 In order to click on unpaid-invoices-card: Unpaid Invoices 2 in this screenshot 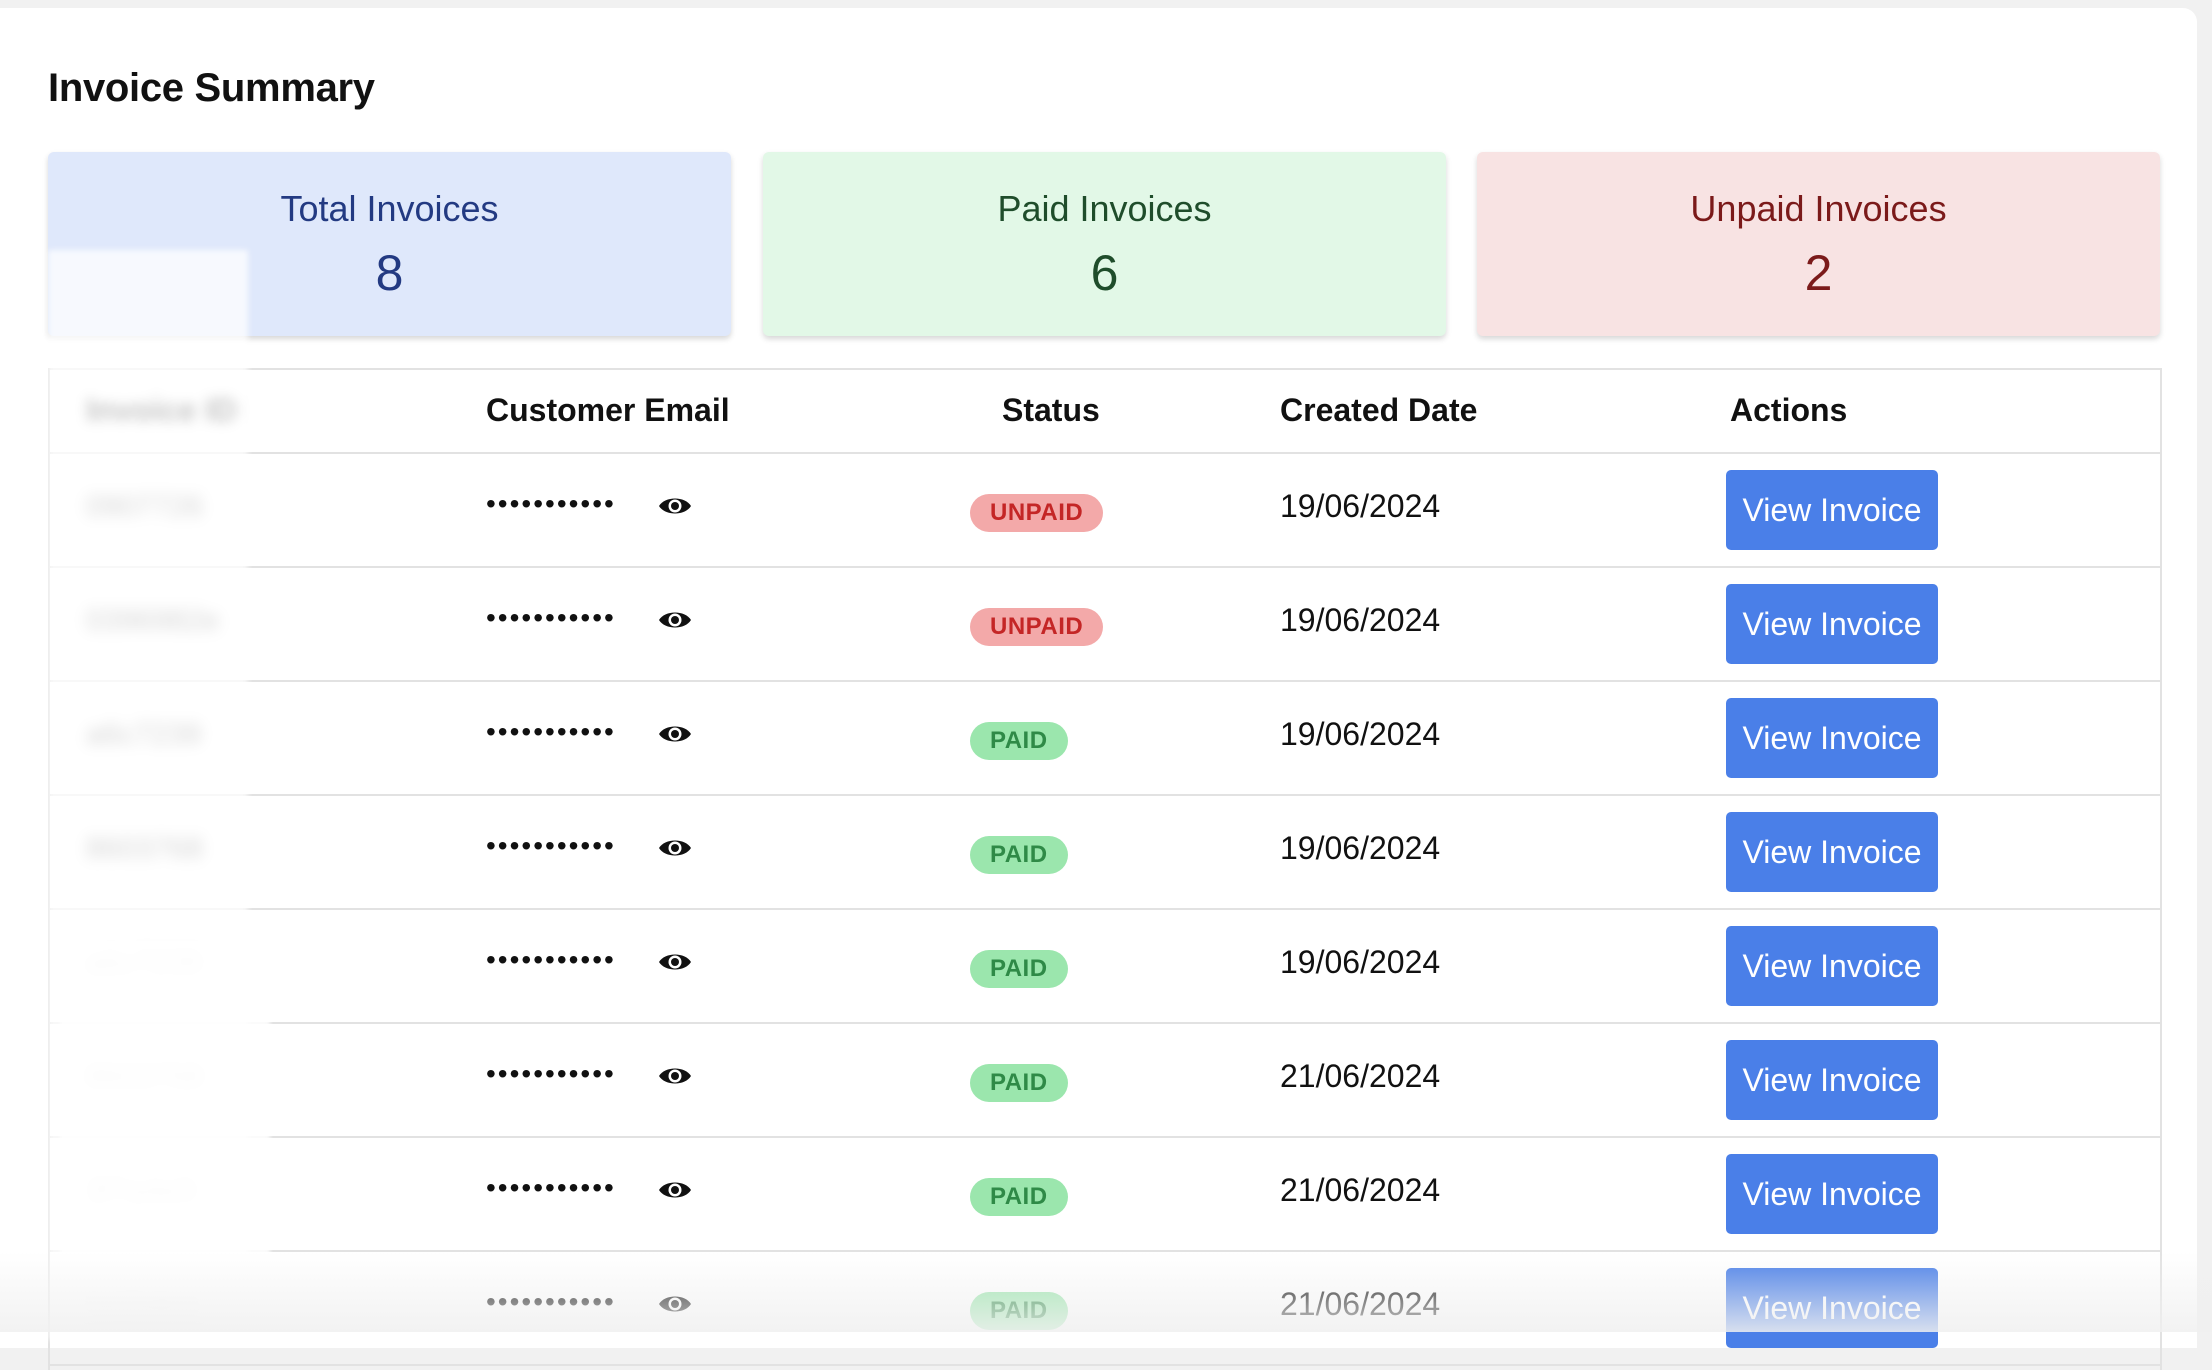, I will do `click(1818, 244)`.